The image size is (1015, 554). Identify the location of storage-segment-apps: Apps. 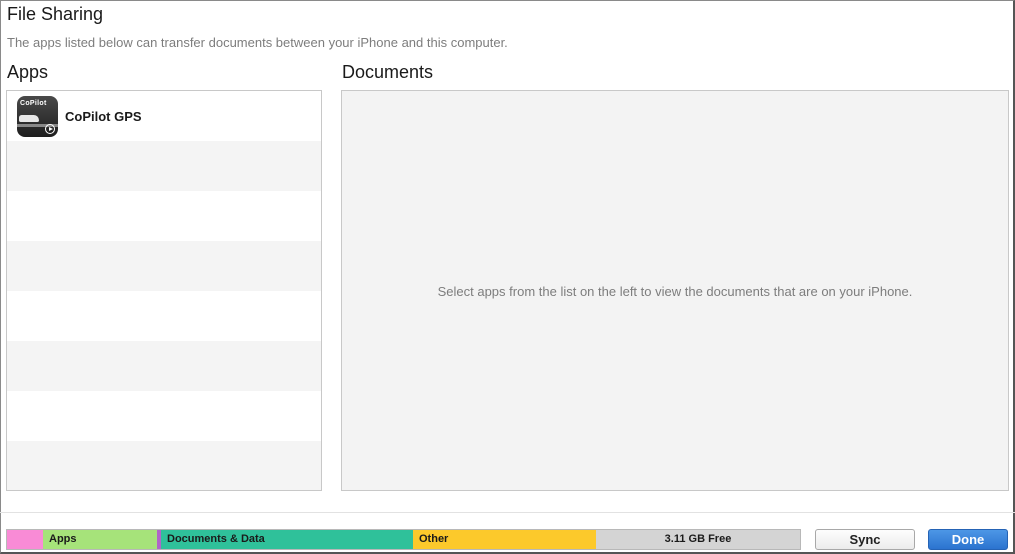
(100, 539).